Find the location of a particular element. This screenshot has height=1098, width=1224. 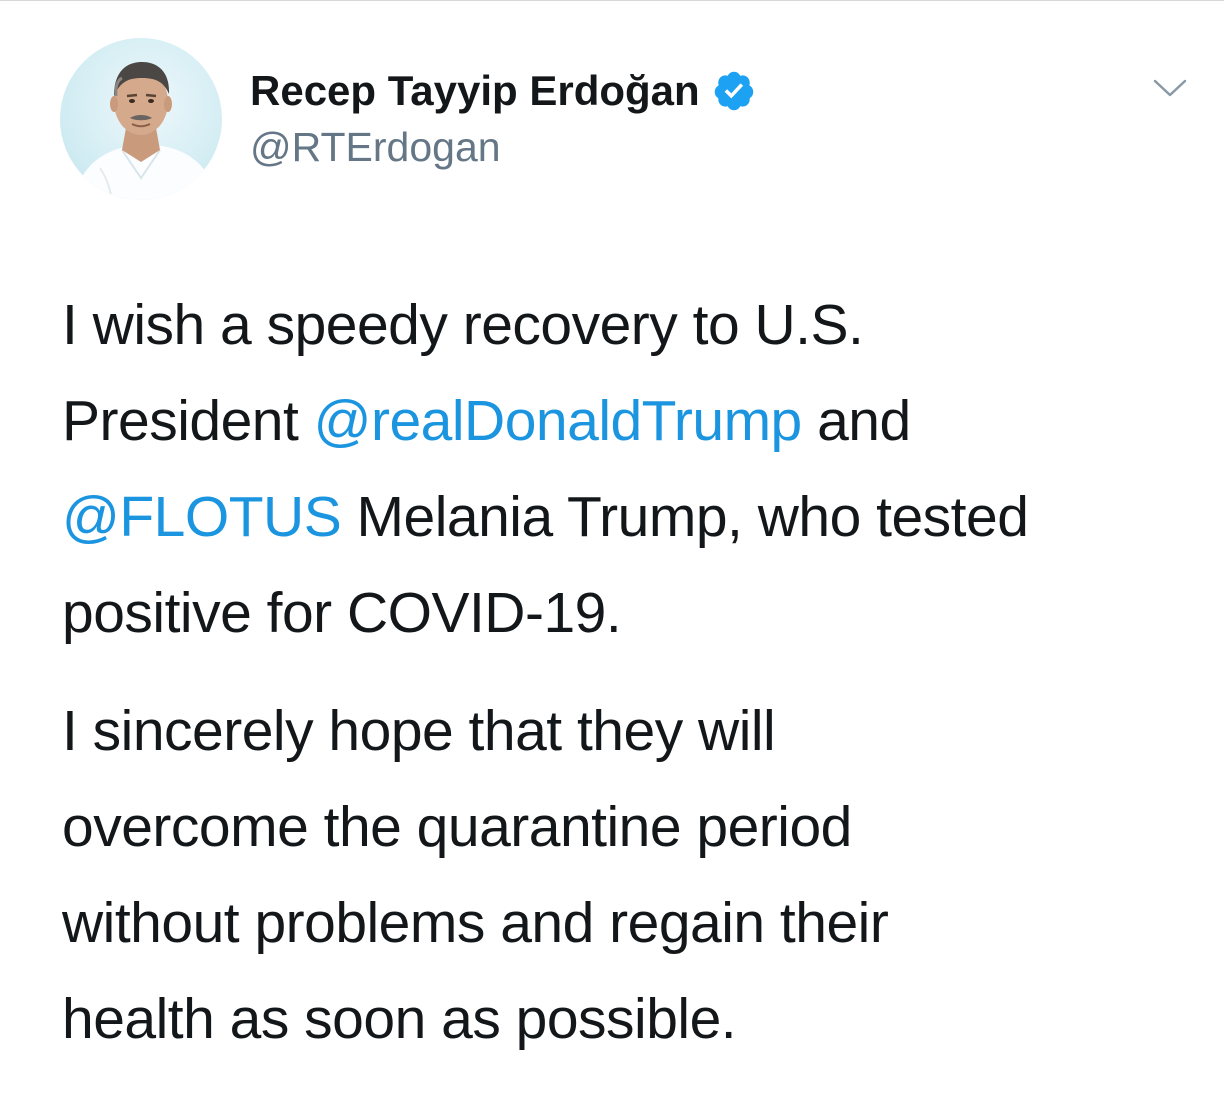

author-name-row: Recep Tayyip Erdoğan is located at coordinates (503, 91).